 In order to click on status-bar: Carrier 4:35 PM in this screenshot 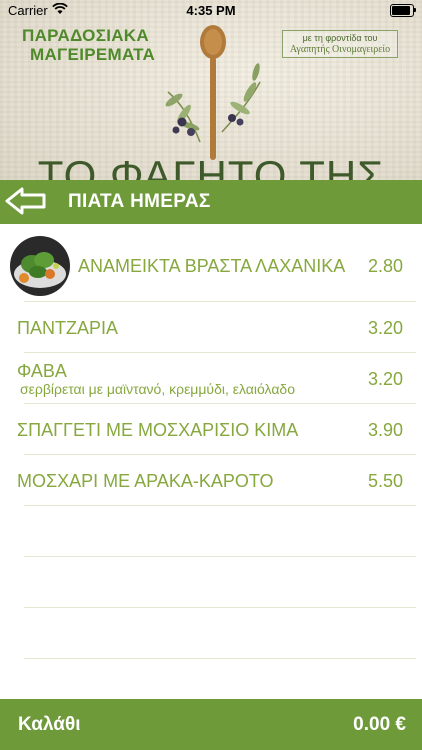, I will do `click(211, 11)`.